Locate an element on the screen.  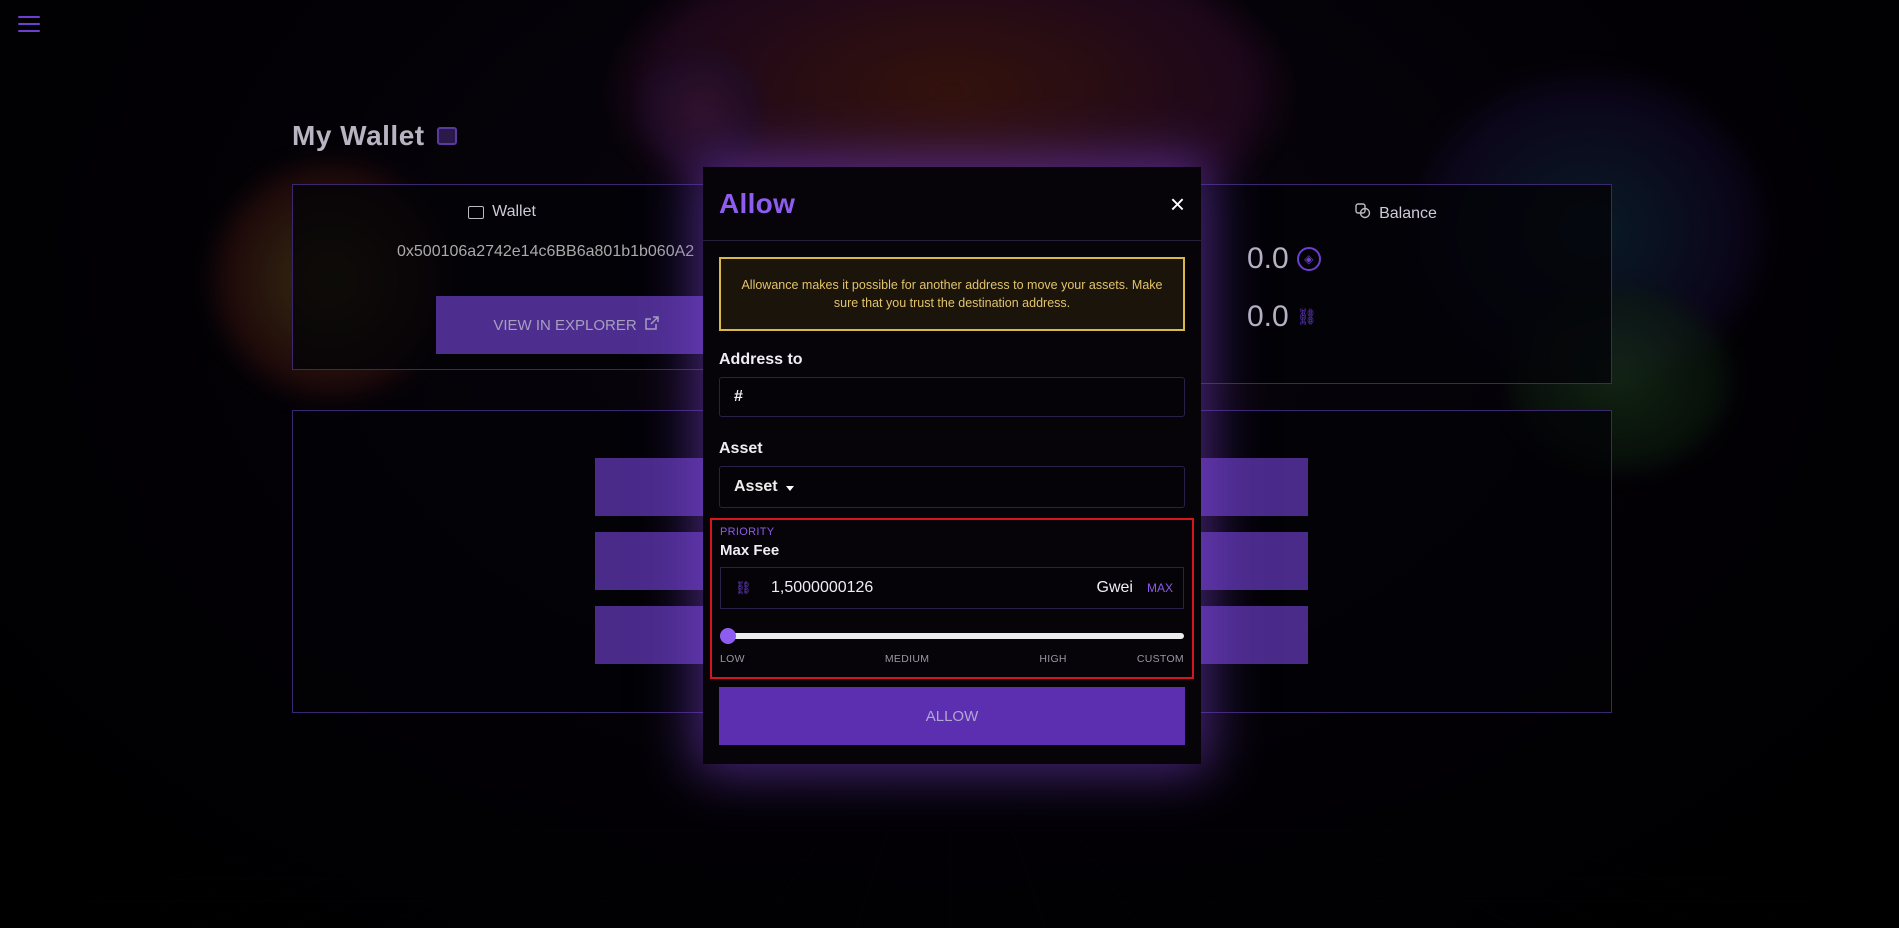
allow-button: ALLOW is located at coordinates (952, 716).